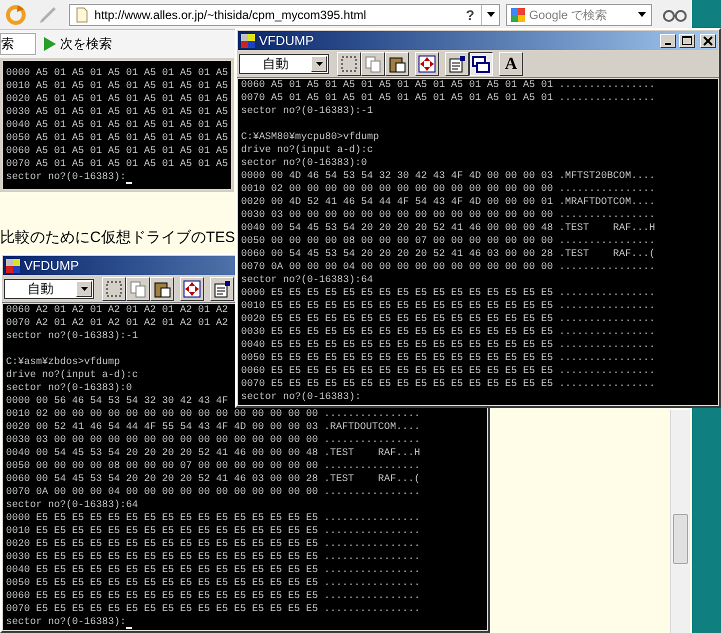 This screenshot has height=633, width=721. I want to click on minimize-icon, so click(668, 43).